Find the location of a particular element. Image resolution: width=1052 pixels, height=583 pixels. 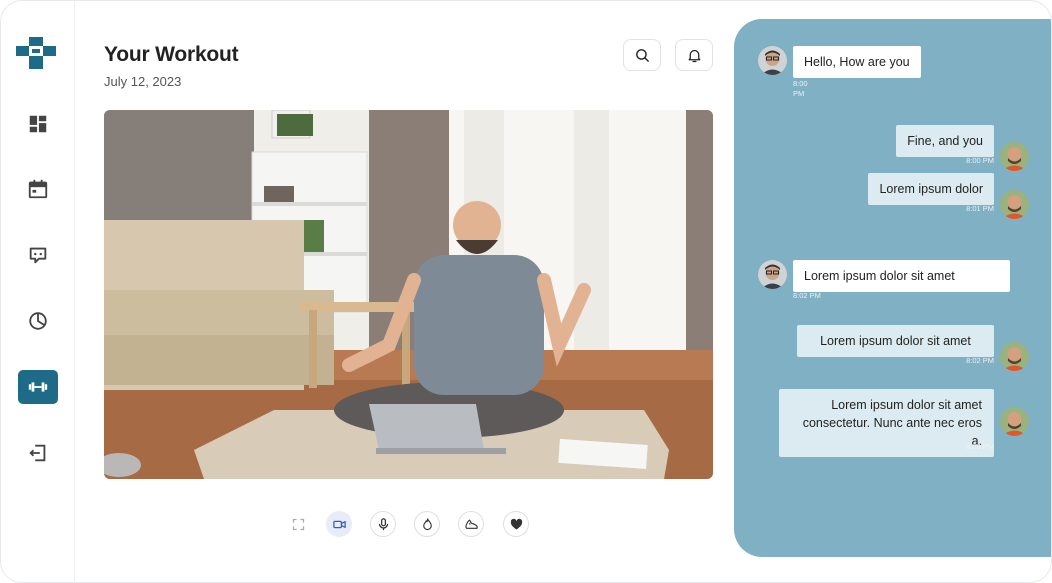

search-icon is located at coordinates (642, 55).